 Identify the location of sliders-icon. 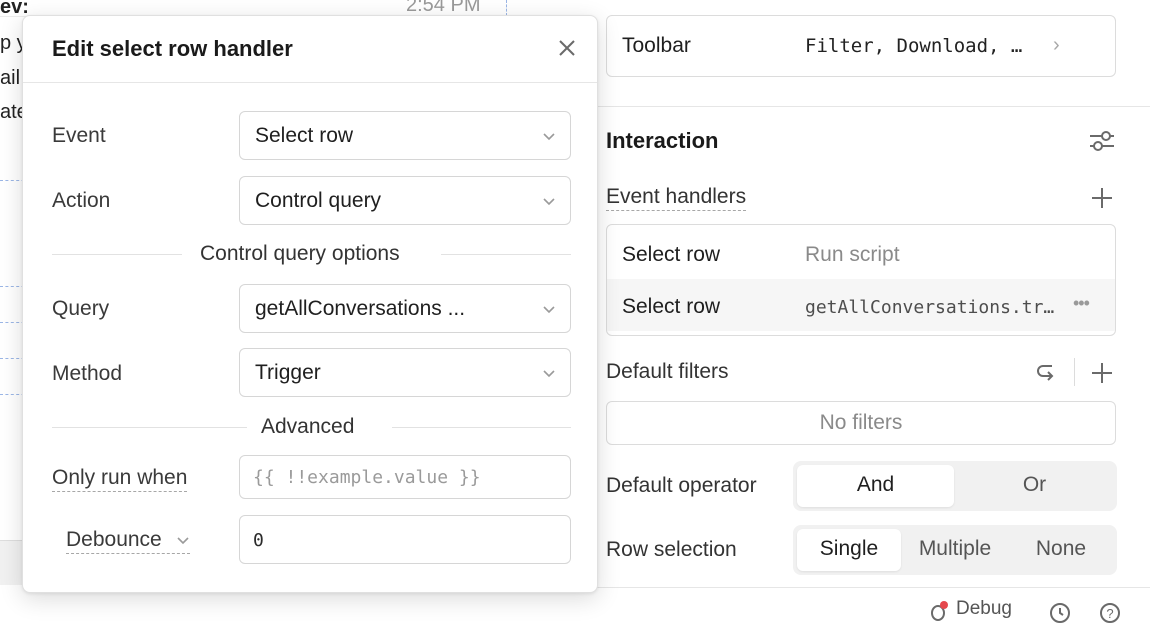
(1102, 141).